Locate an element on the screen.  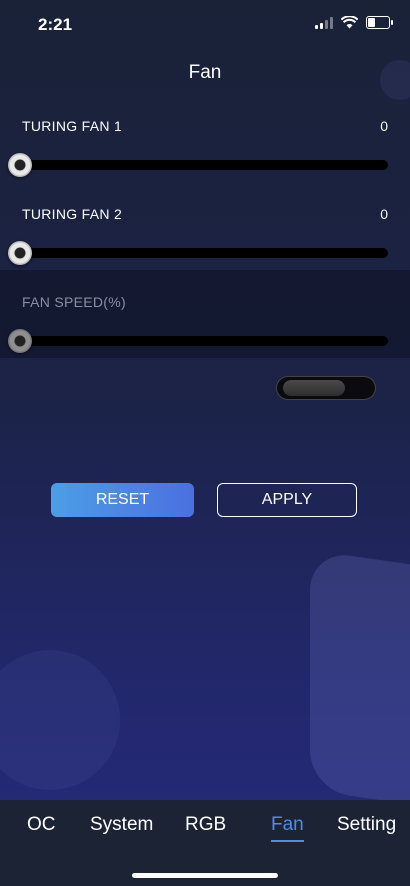
background-circle-decoration is located at coordinates (60, 720).